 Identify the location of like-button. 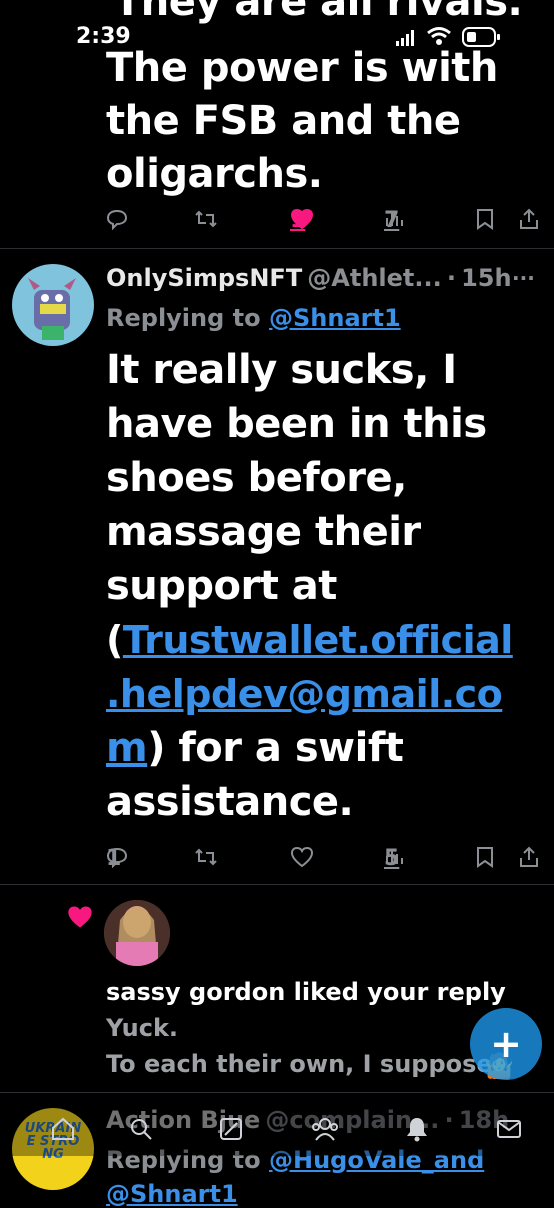
(302, 857).